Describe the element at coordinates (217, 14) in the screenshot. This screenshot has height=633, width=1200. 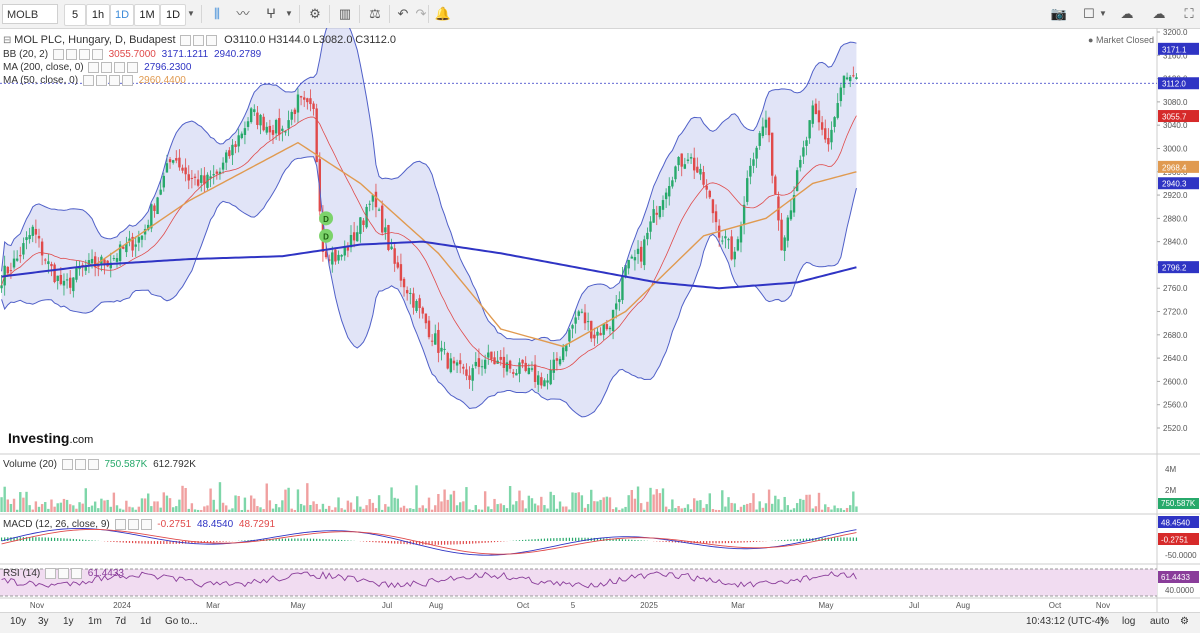
I see `candlestick-icon: ⫼` at that location.